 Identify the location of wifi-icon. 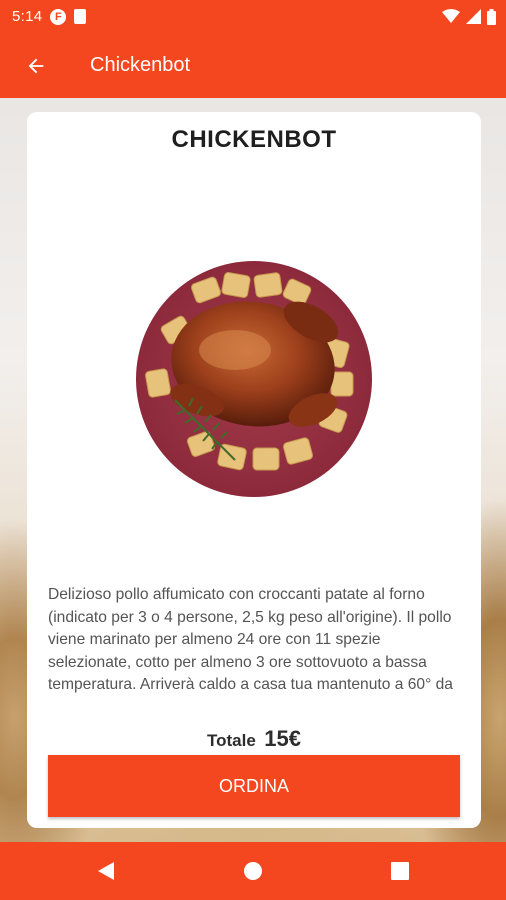
(451, 16).